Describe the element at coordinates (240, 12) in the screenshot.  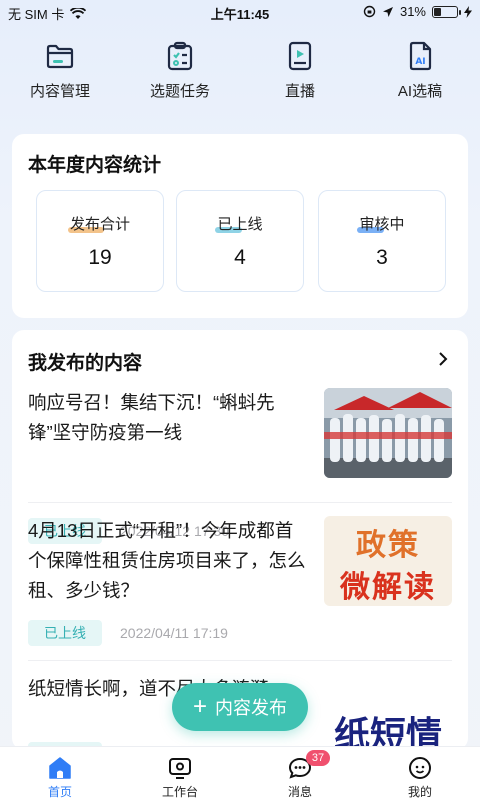
I see `status-bar: 无 SIM 卡 上午11:45 31%` at that location.